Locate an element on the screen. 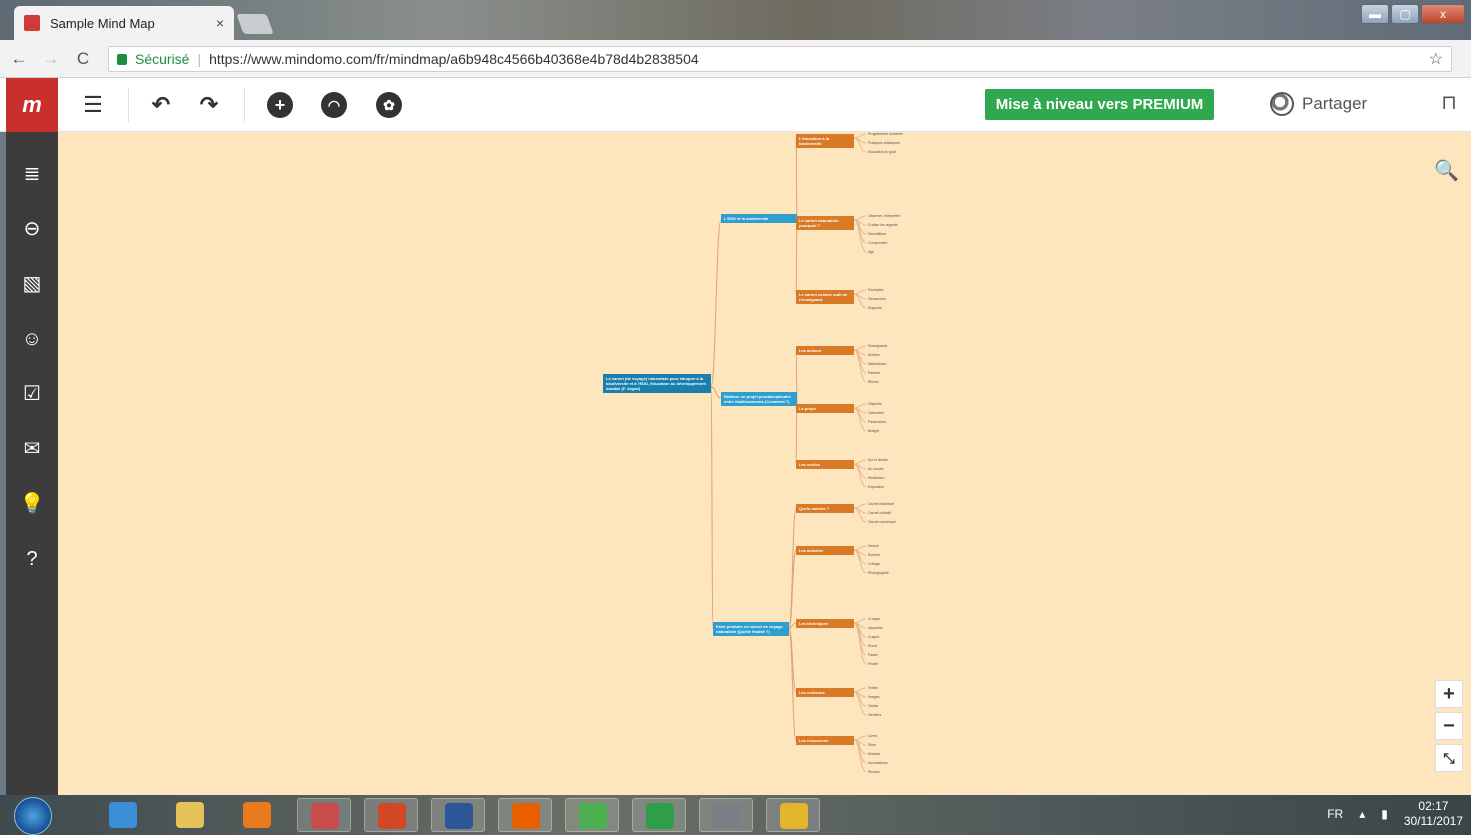  leaf-topic: Images is located at coordinates (906, 697).